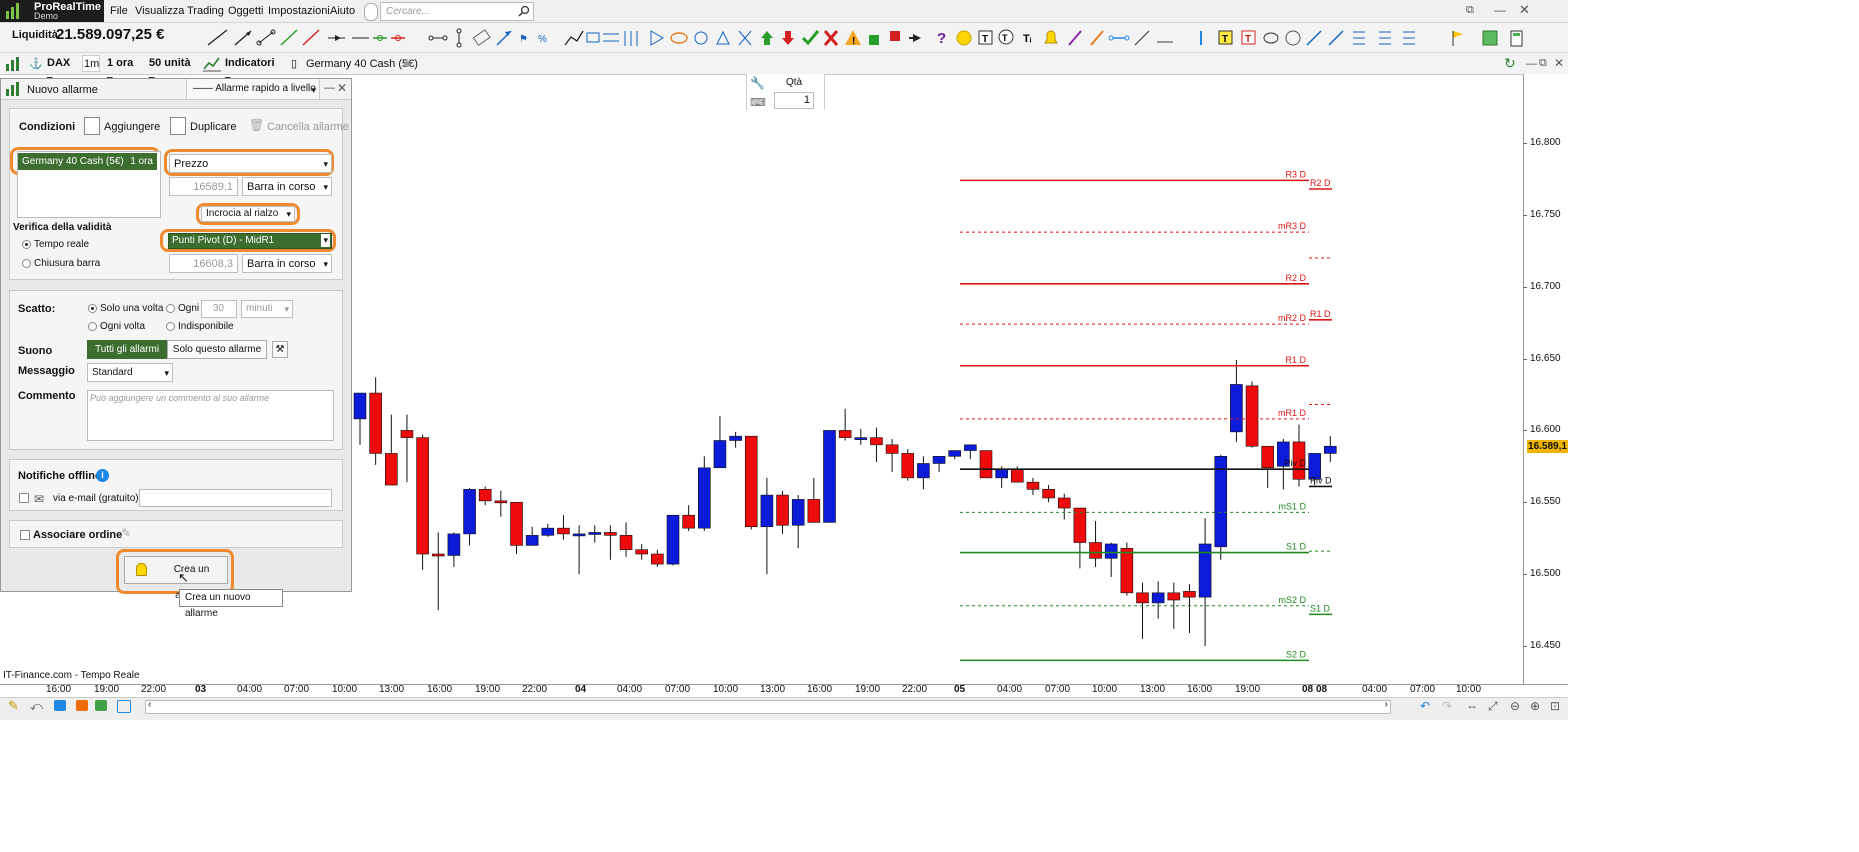  What do you see at coordinates (1543, 63) in the screenshot?
I see `chart-restore-icon: ⧉` at bounding box center [1543, 63].